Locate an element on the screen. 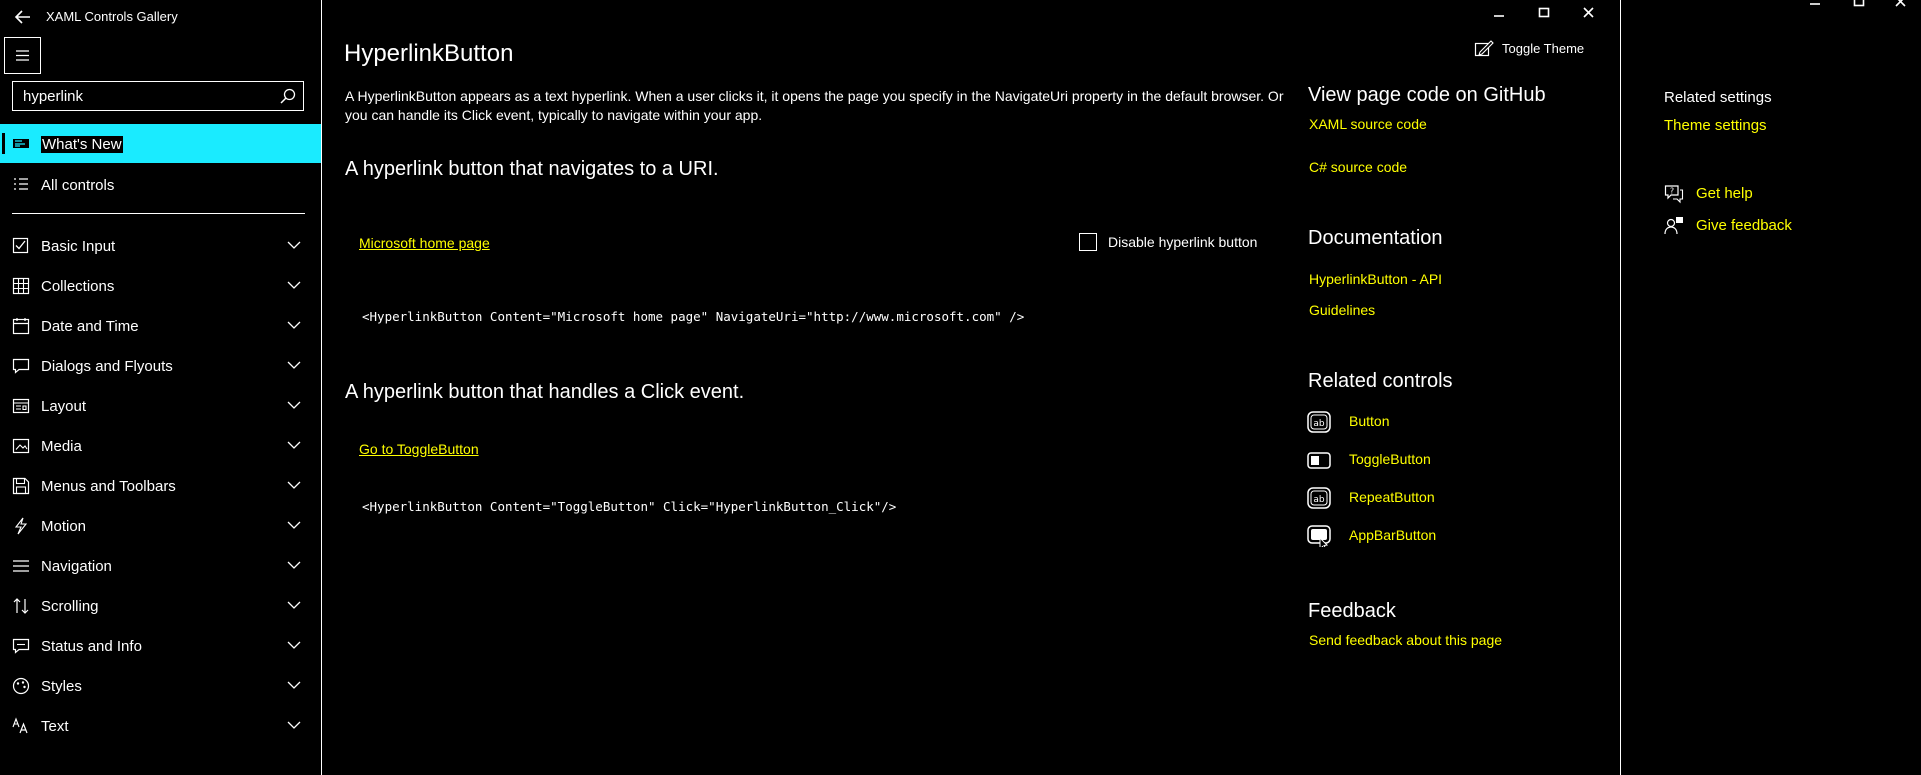 This screenshot has height=775, width=1921. nav-item-scrolling: Scrolling is located at coordinates (160, 606).